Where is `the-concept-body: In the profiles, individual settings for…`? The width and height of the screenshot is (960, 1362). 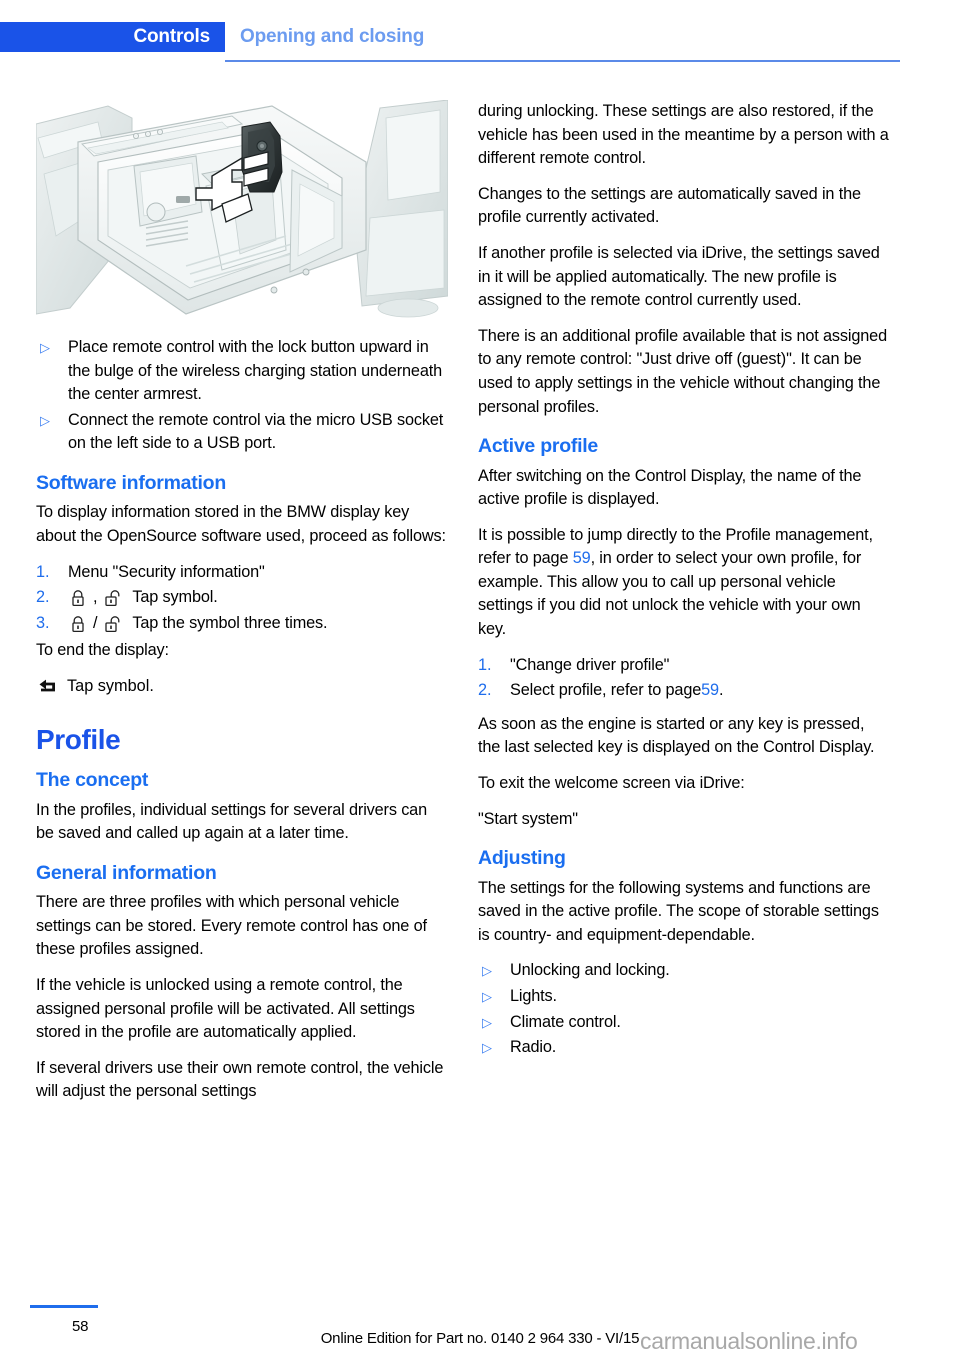
the-concept-body: In the profiles, individual settings for… is located at coordinates (231, 821).